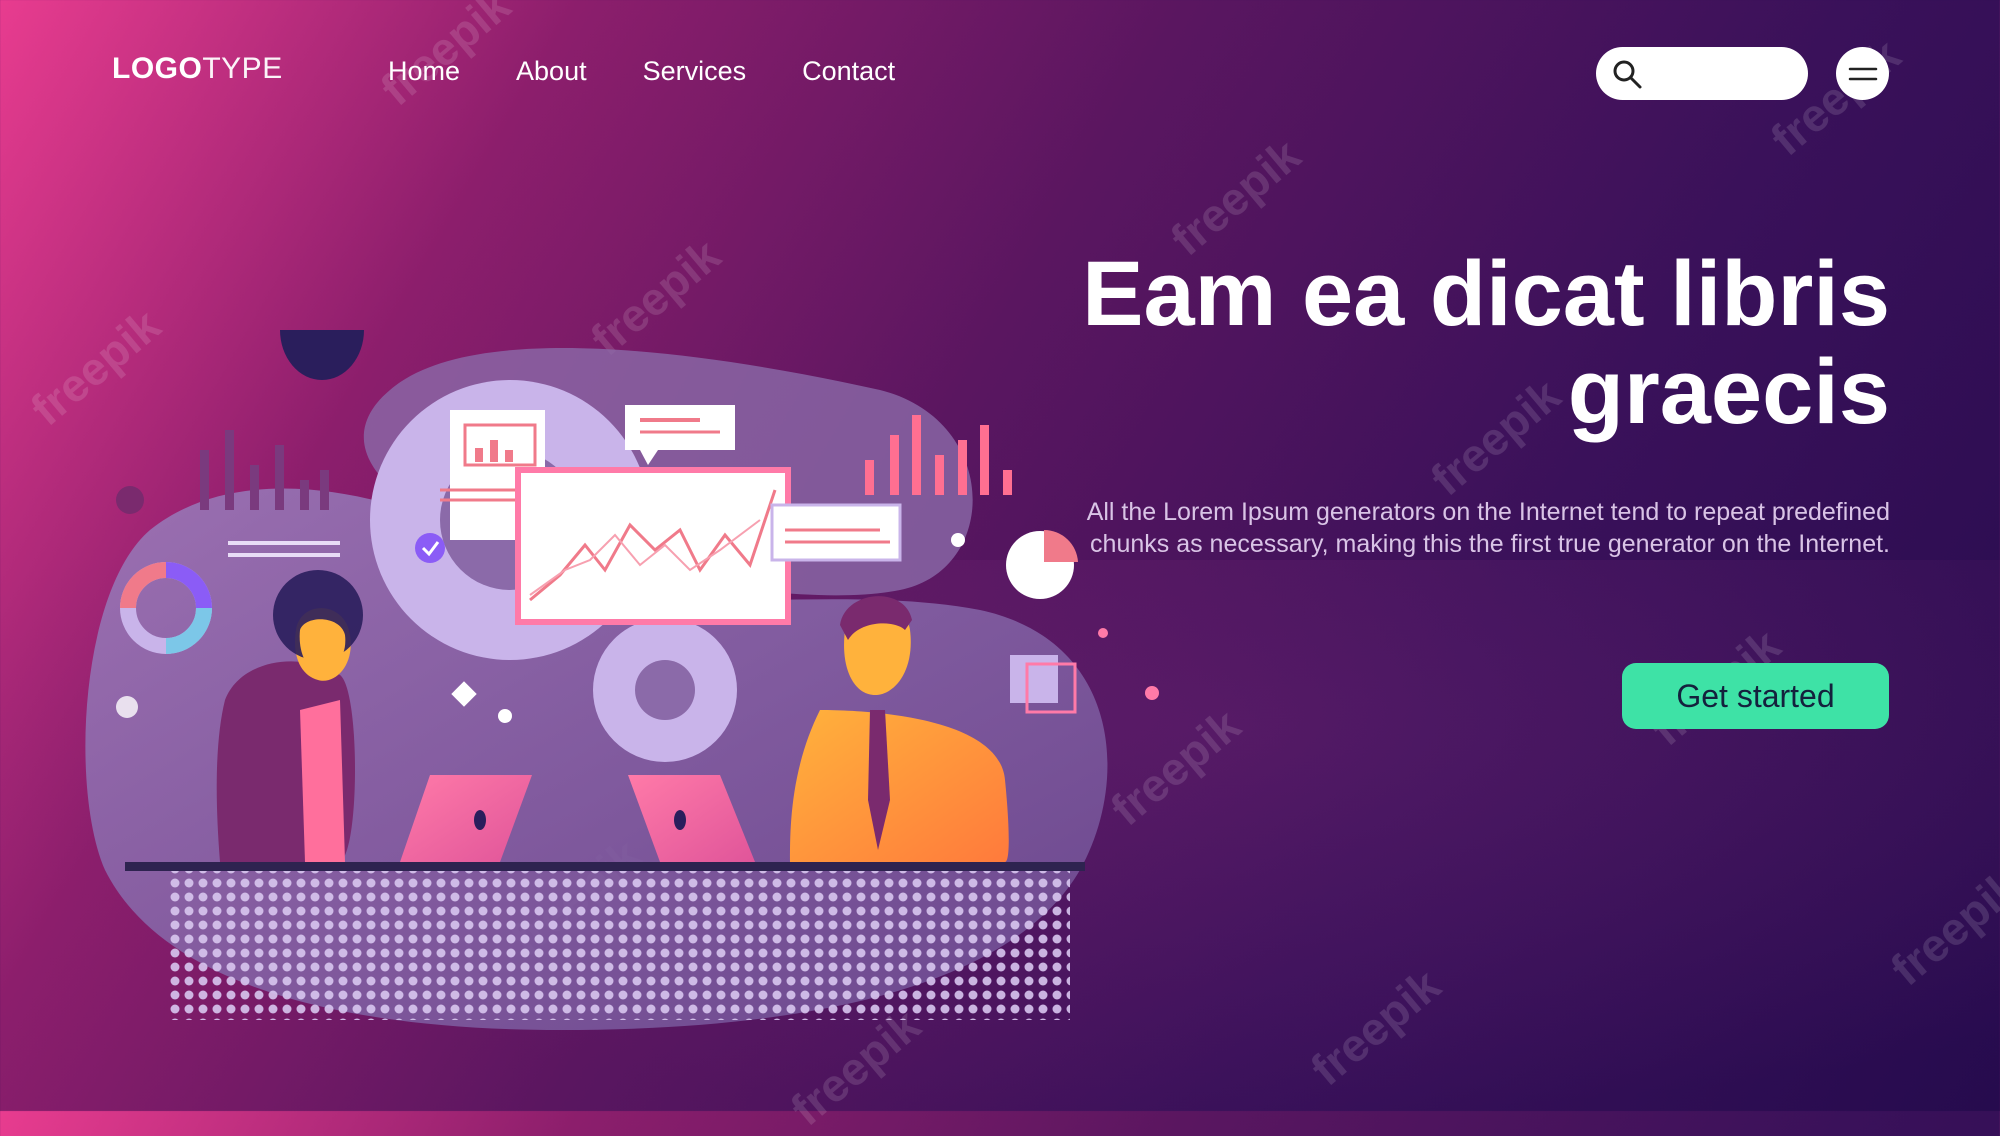 The height and width of the screenshot is (1136, 2000). Describe the element at coordinates (848, 71) in the screenshot. I see `nav-item-contact: Contact` at that location.